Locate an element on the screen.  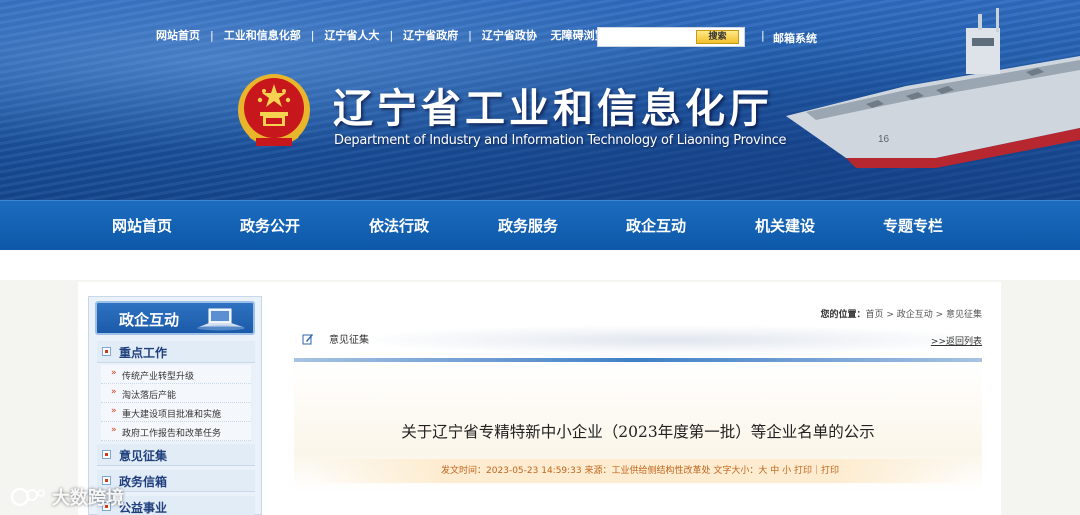
sidebar-item-key-work: 重点工作 is located at coordinates (176, 352).